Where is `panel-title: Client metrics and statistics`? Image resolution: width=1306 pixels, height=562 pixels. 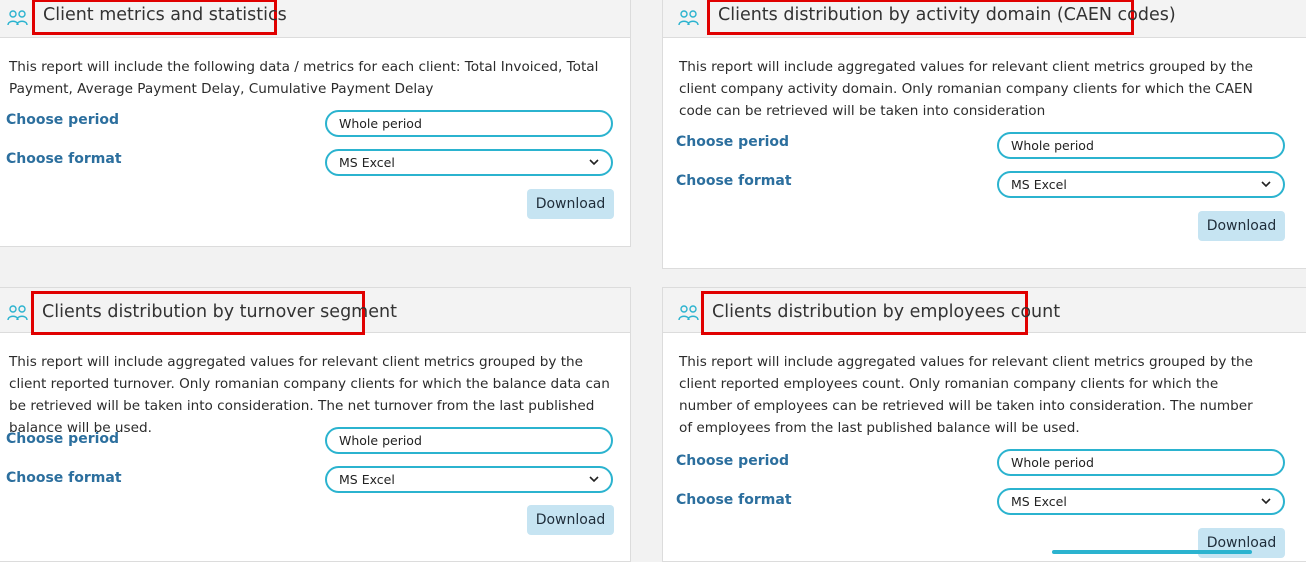 panel-title: Client metrics and statistics is located at coordinates (159, 17).